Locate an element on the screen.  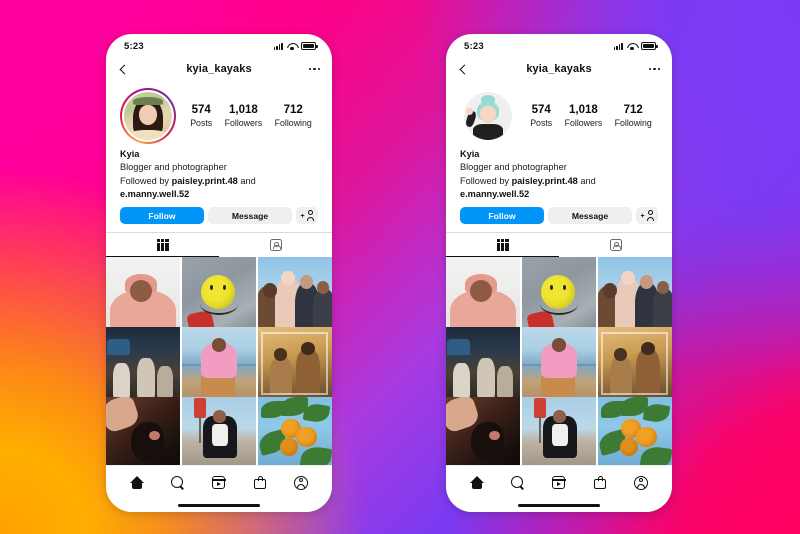
profile-tabs is located at coordinates (219, 245).